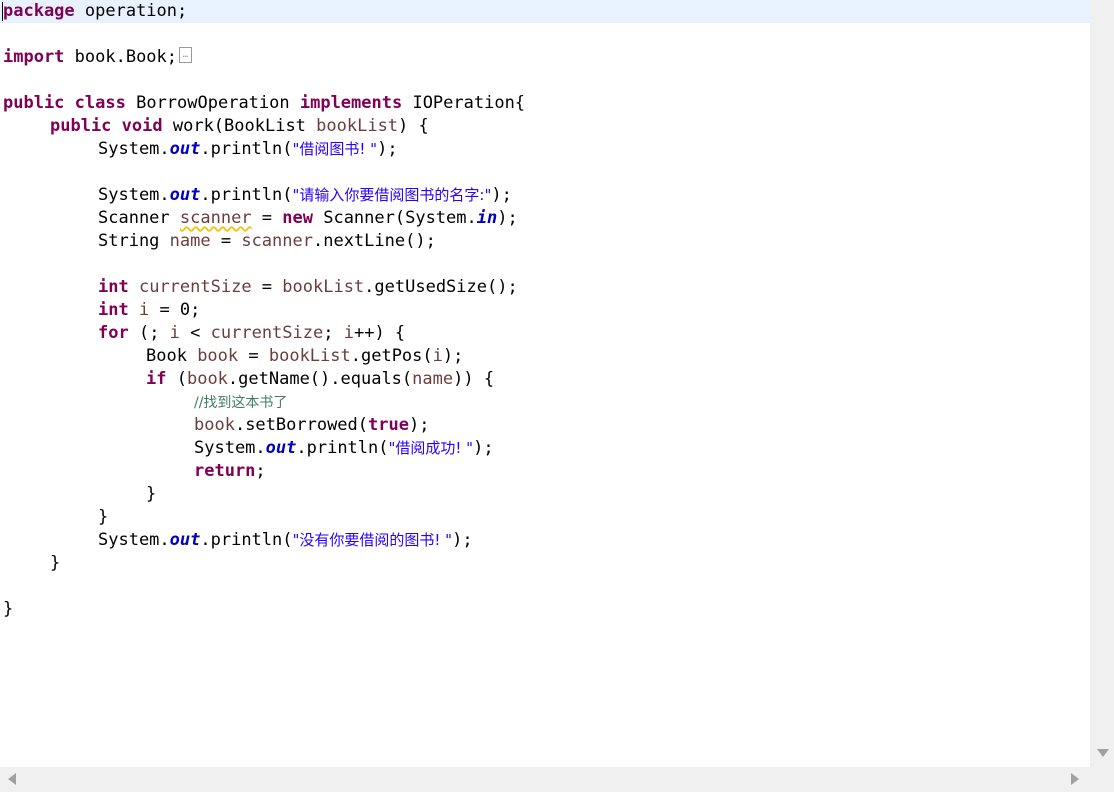  What do you see at coordinates (379, 333) in the screenshot?
I see `code-text: ++) {` at bounding box center [379, 333].